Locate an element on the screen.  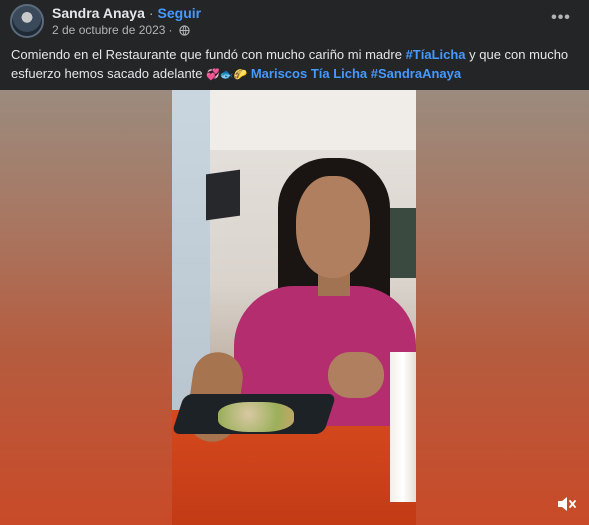
caption-emojis: 💞🐟🌮 is located at coordinates (227, 75).